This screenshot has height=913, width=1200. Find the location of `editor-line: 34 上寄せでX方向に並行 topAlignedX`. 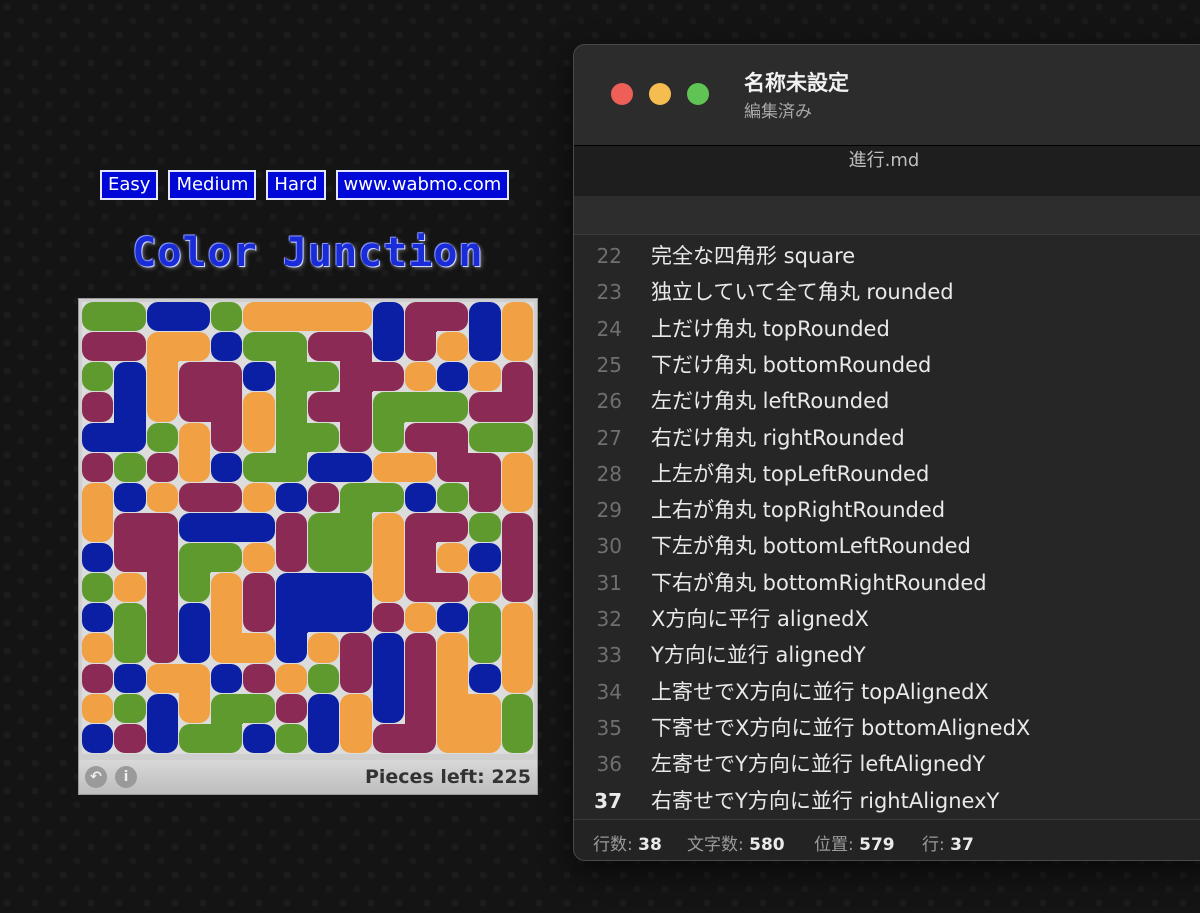

editor-line: 34 上寄せでX方向に並行 topAlignedX is located at coordinates (887, 692).